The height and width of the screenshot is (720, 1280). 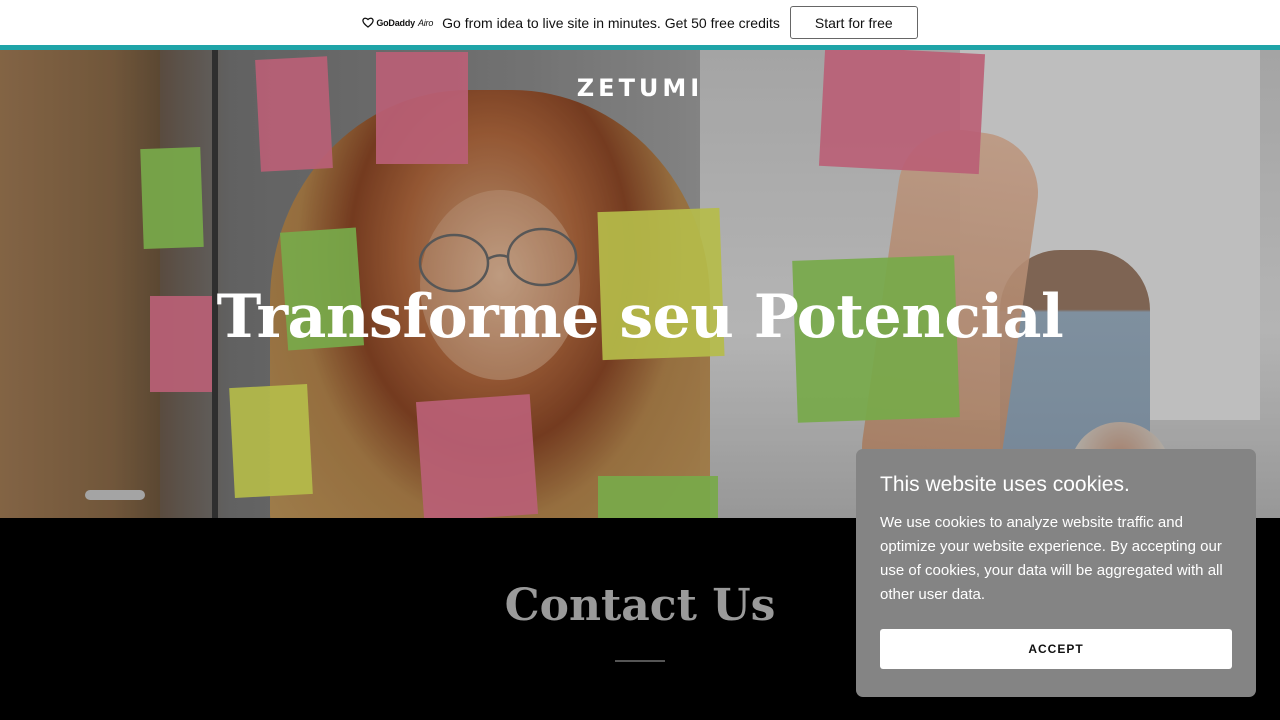 I want to click on godaddy-heart-icon, so click(x=368, y=22).